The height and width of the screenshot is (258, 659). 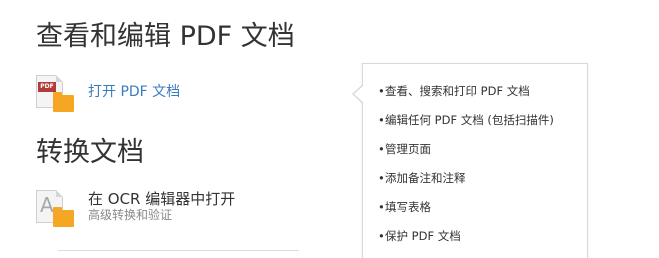 What do you see at coordinates (482, 185) in the screenshot?
I see `feature-item: • 添加备注和注释` at bounding box center [482, 185].